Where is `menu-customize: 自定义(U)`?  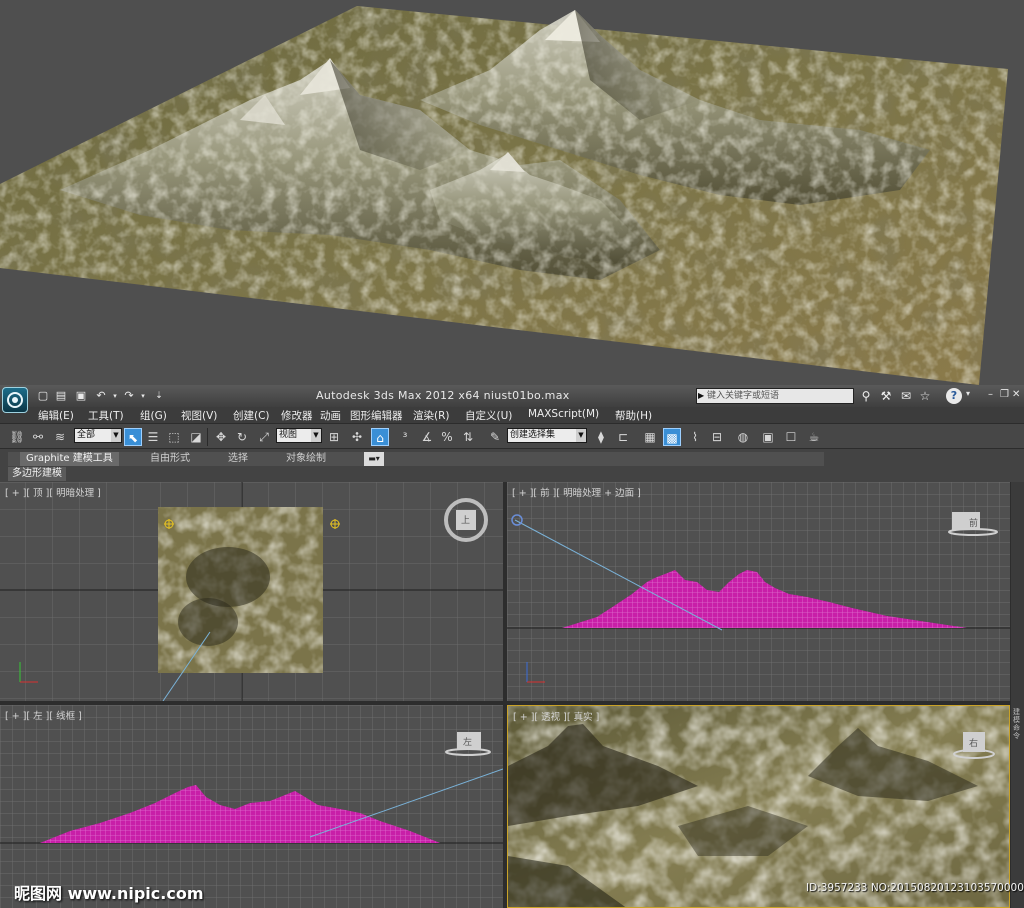 menu-customize: 自定义(U) is located at coordinates (488, 415).